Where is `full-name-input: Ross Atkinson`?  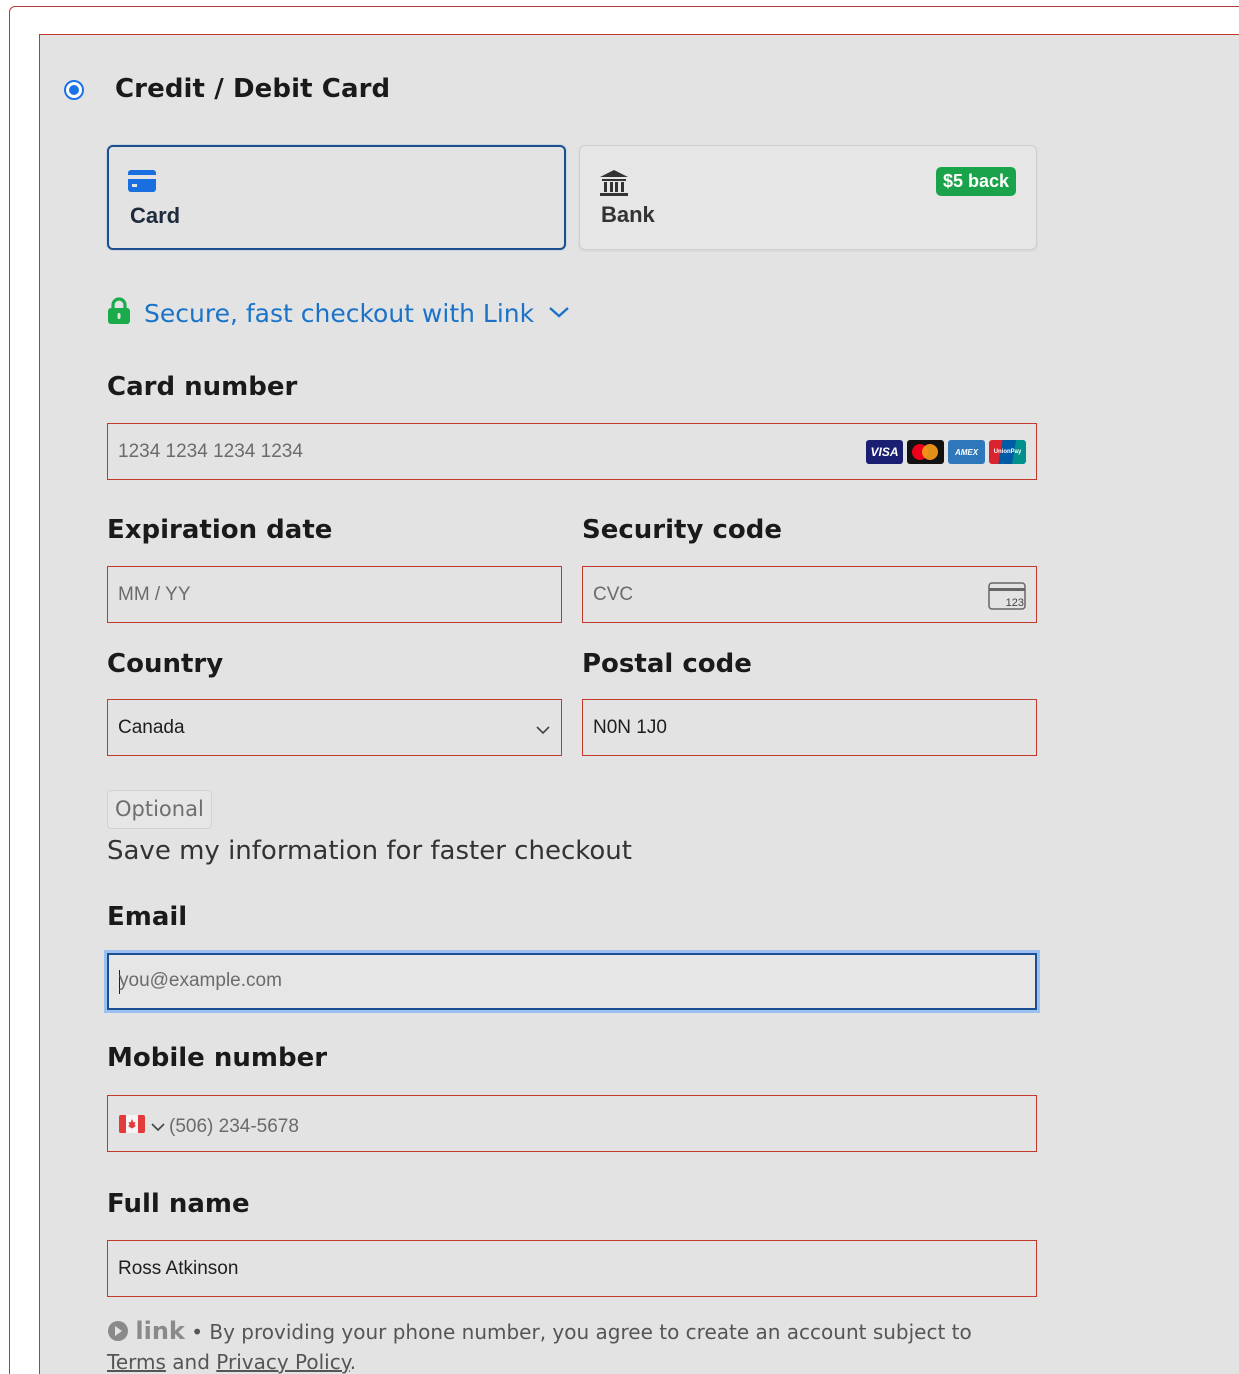
full-name-input: Ross Atkinson is located at coordinates (572, 1268).